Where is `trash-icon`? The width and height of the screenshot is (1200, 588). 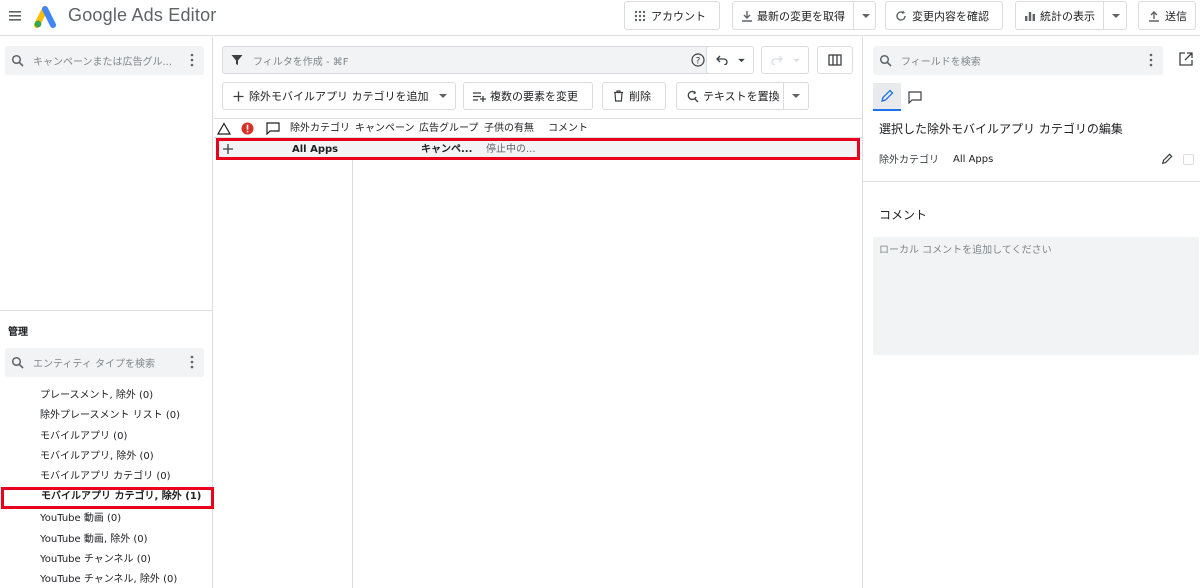 trash-icon is located at coordinates (618, 96).